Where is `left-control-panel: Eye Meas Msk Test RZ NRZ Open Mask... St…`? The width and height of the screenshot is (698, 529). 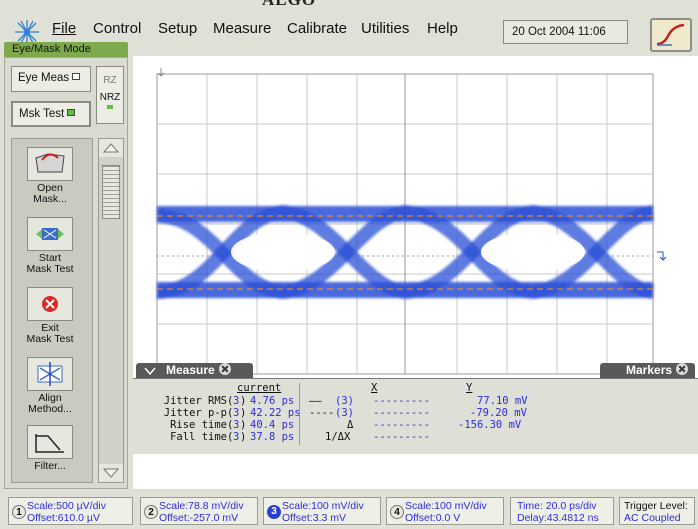
left-control-panel: Eye Meas Msk Test RZ NRZ Open Mask... St… is located at coordinates (66, 273).